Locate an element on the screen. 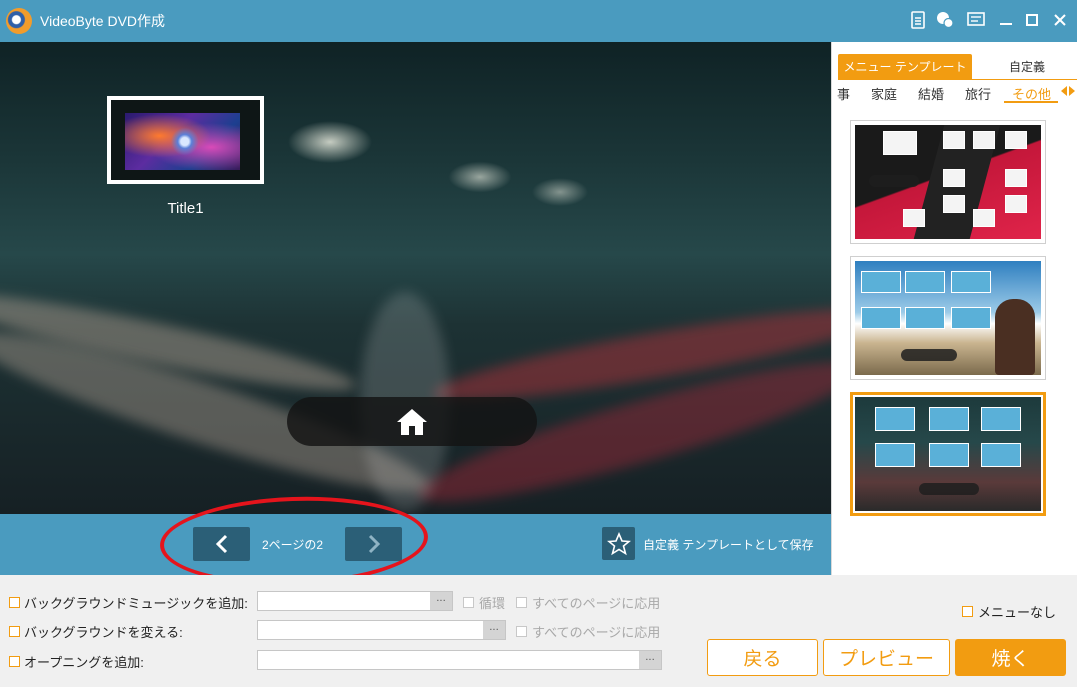  scroll-right-icon is located at coordinates (1072, 91).